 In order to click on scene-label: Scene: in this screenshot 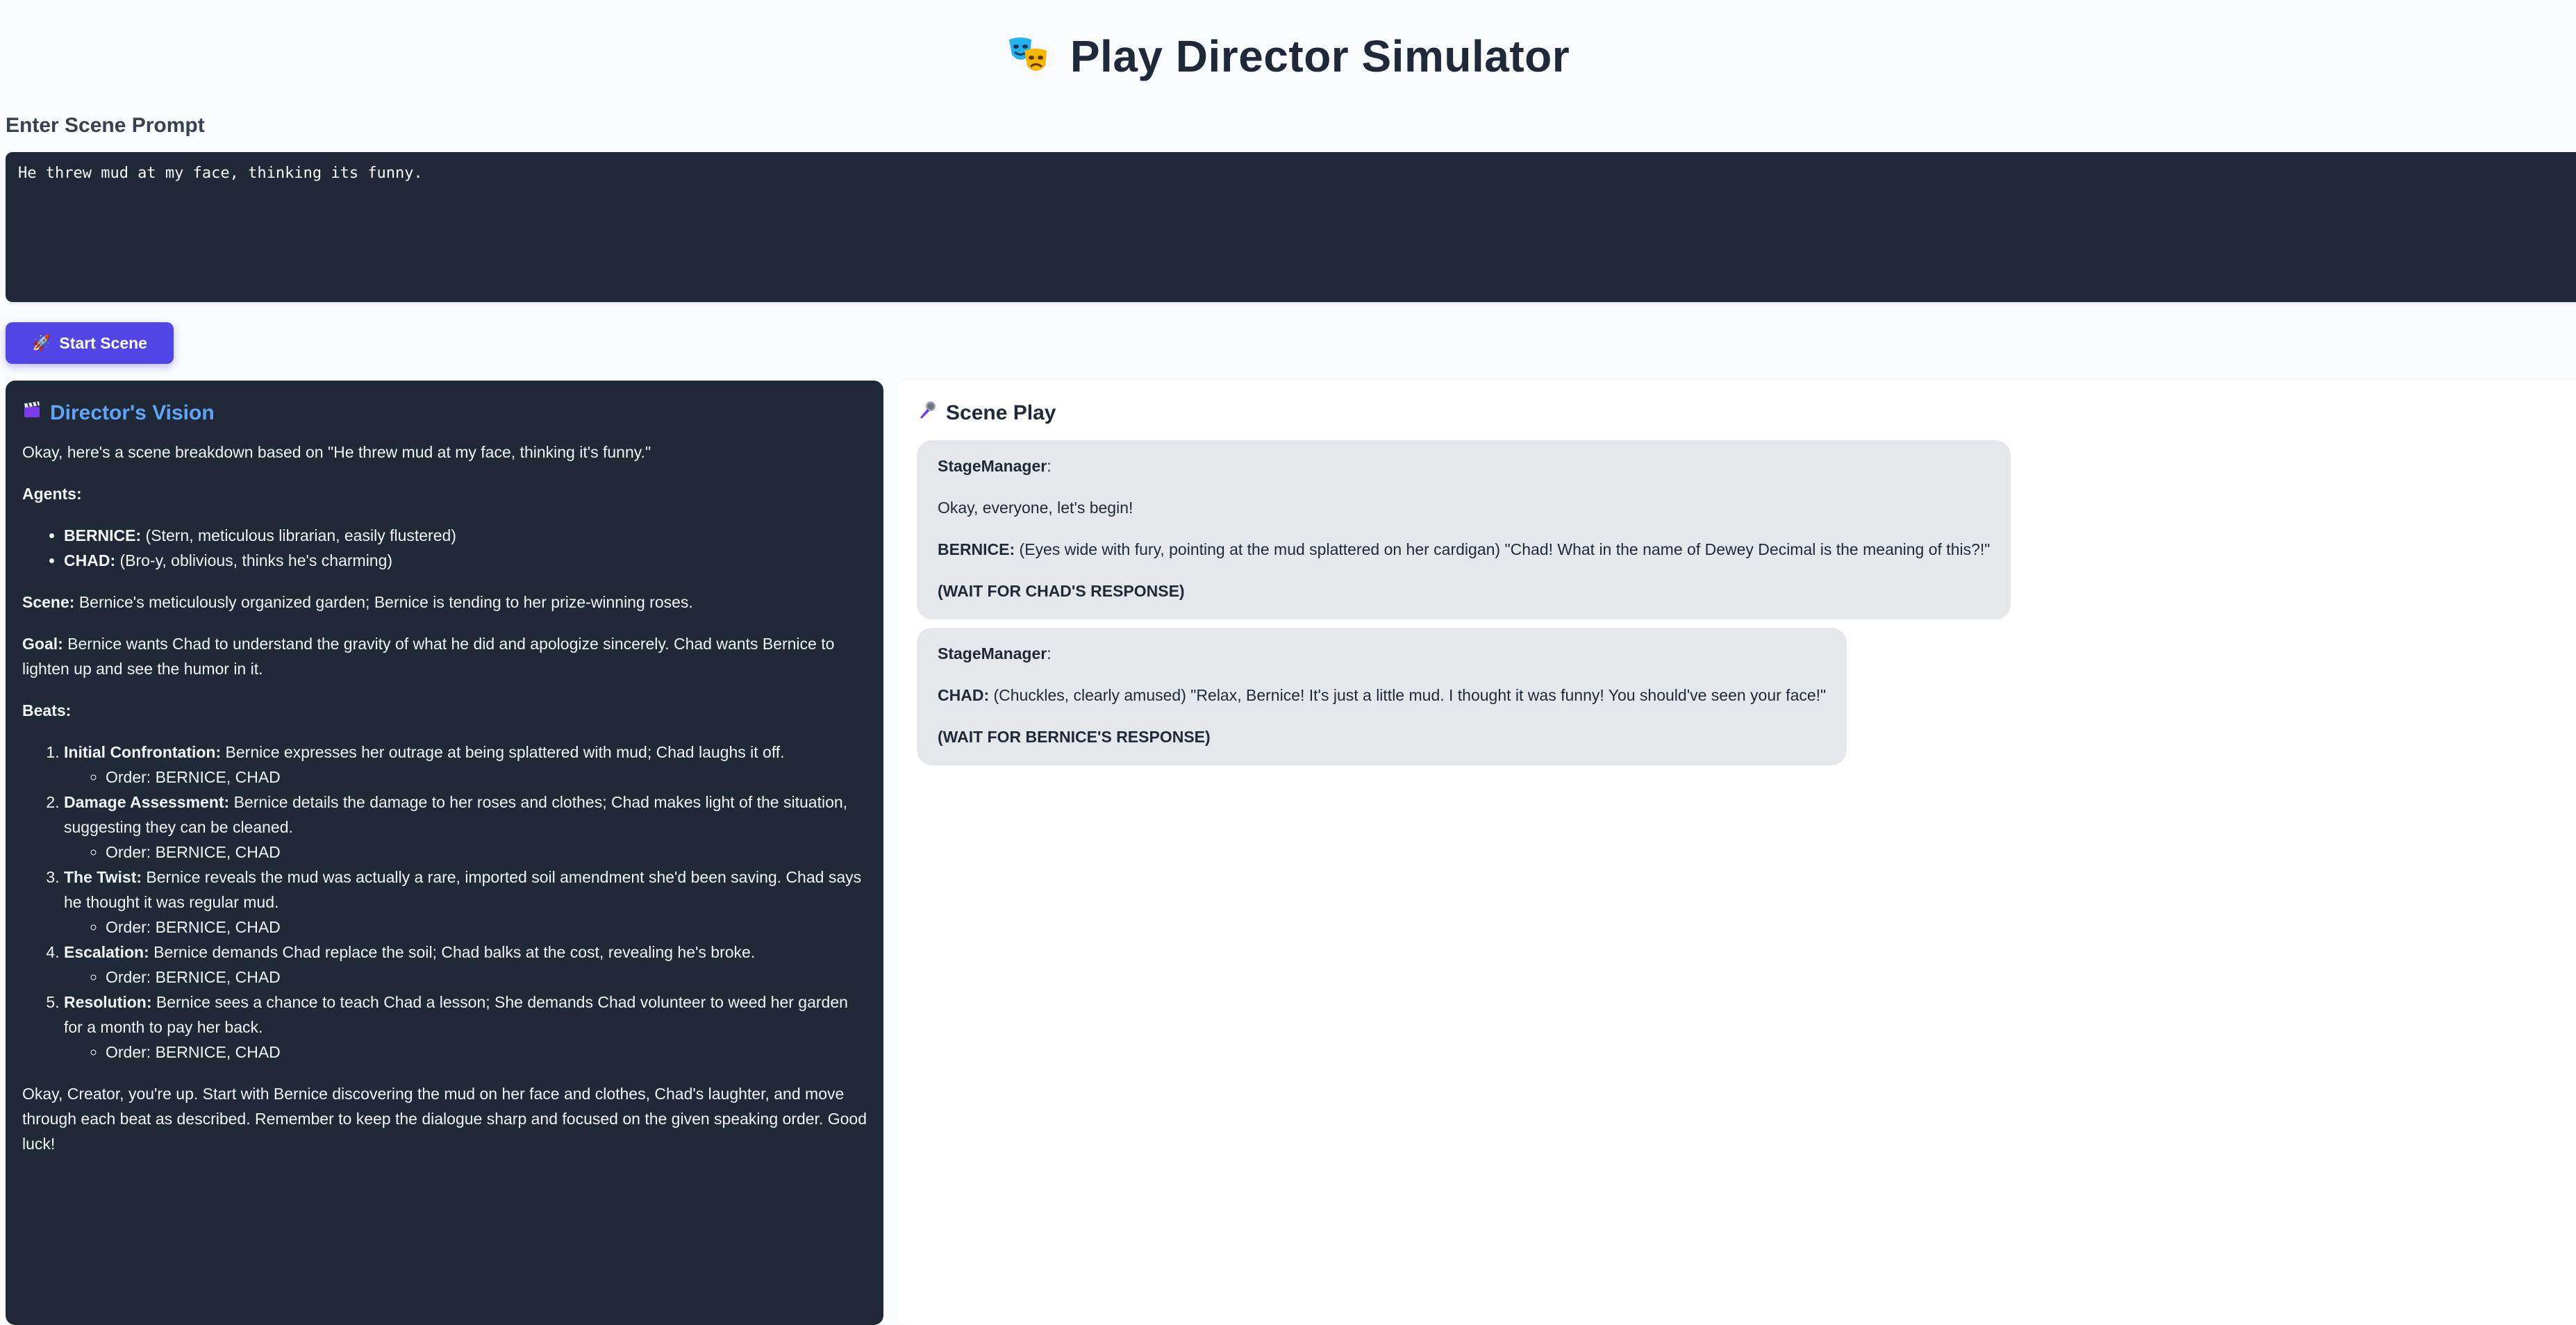, I will do `click(48, 602)`.